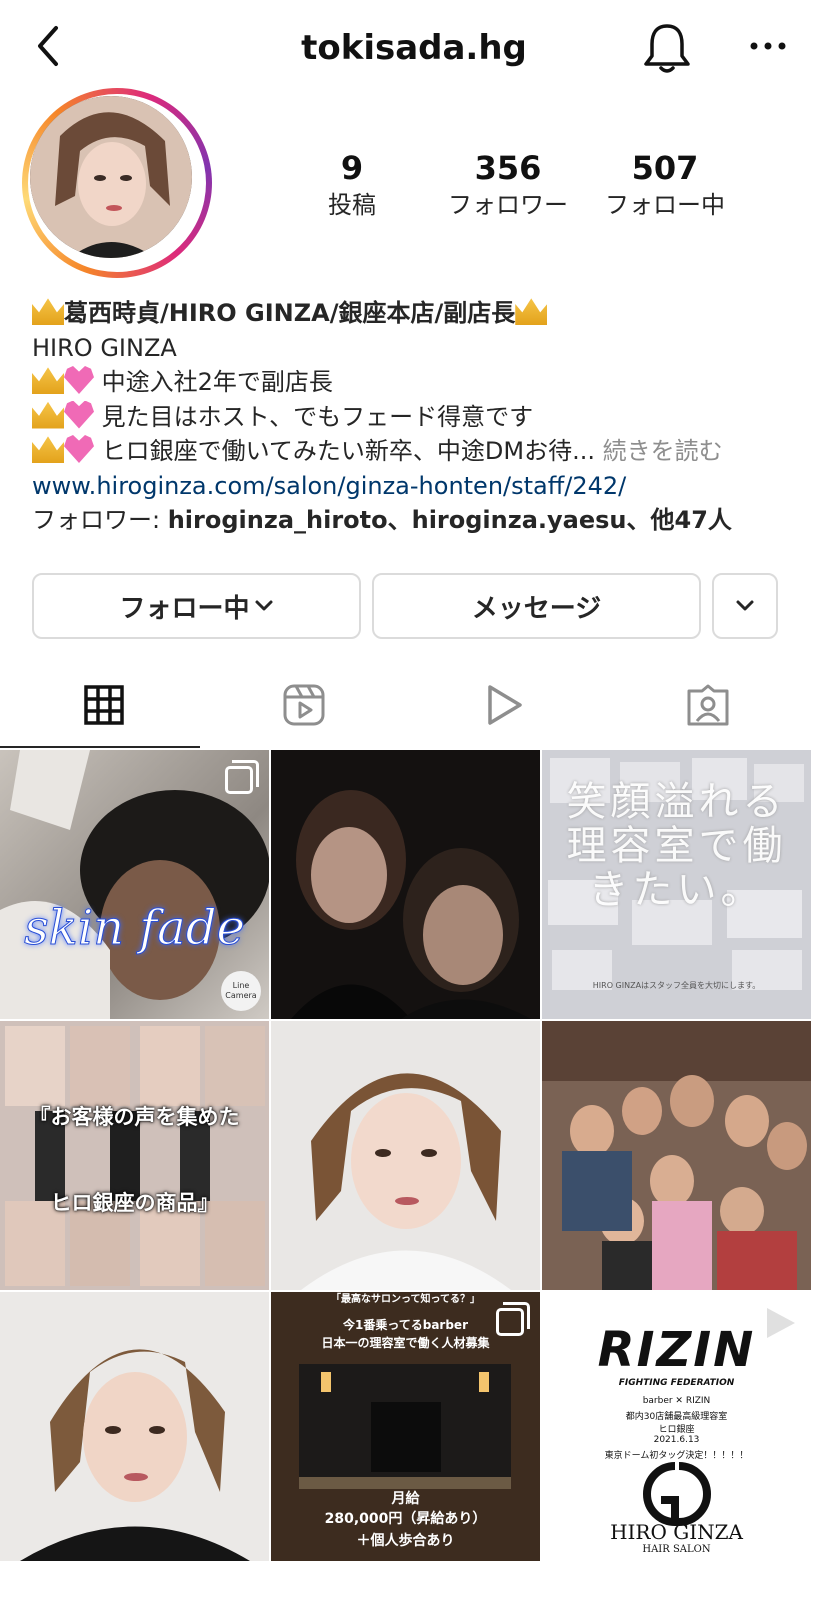  I want to click on read-more-link: 続きを読む, so click(659, 451).